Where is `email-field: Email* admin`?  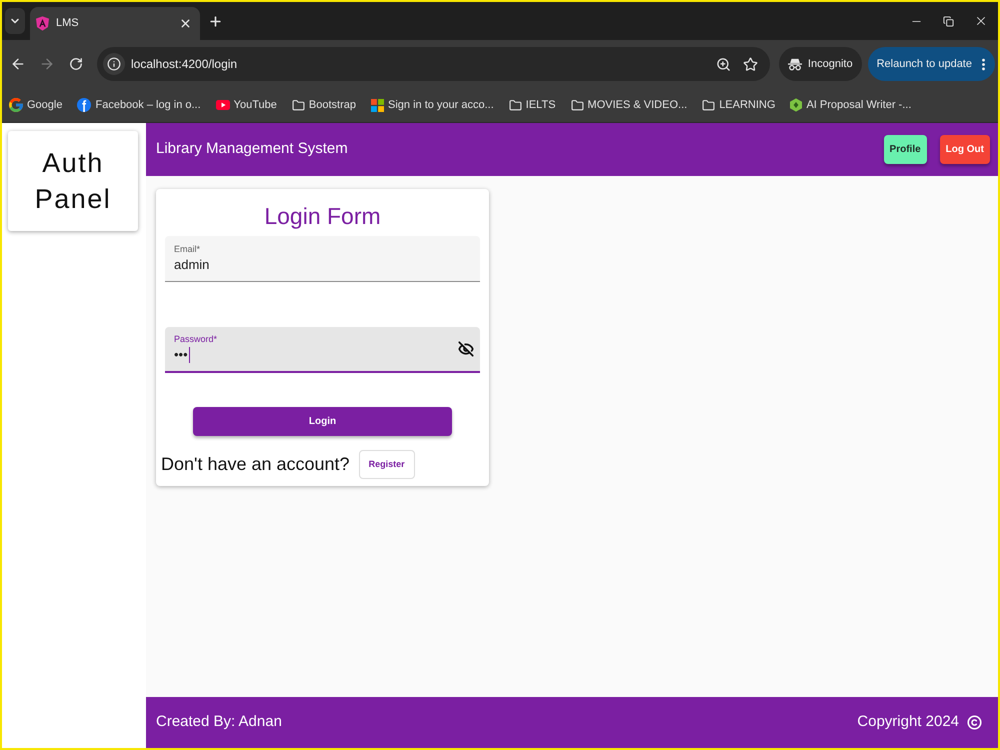 email-field: Email* admin is located at coordinates (322, 259).